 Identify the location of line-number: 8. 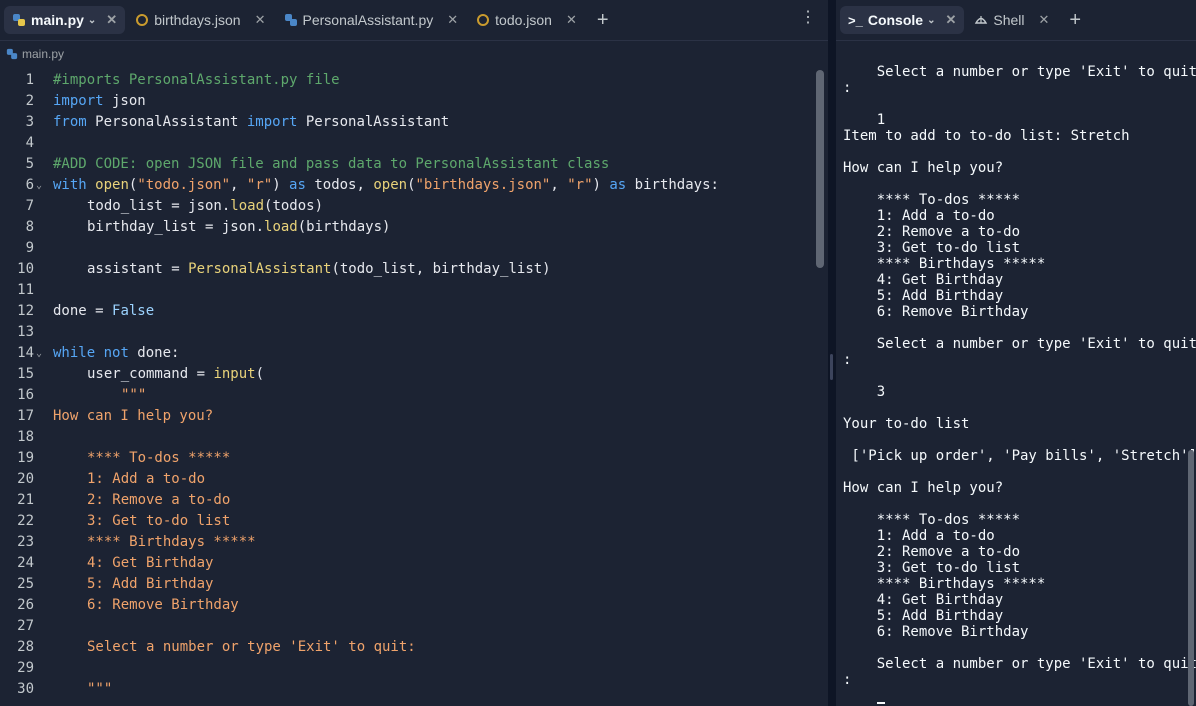
(29, 227).